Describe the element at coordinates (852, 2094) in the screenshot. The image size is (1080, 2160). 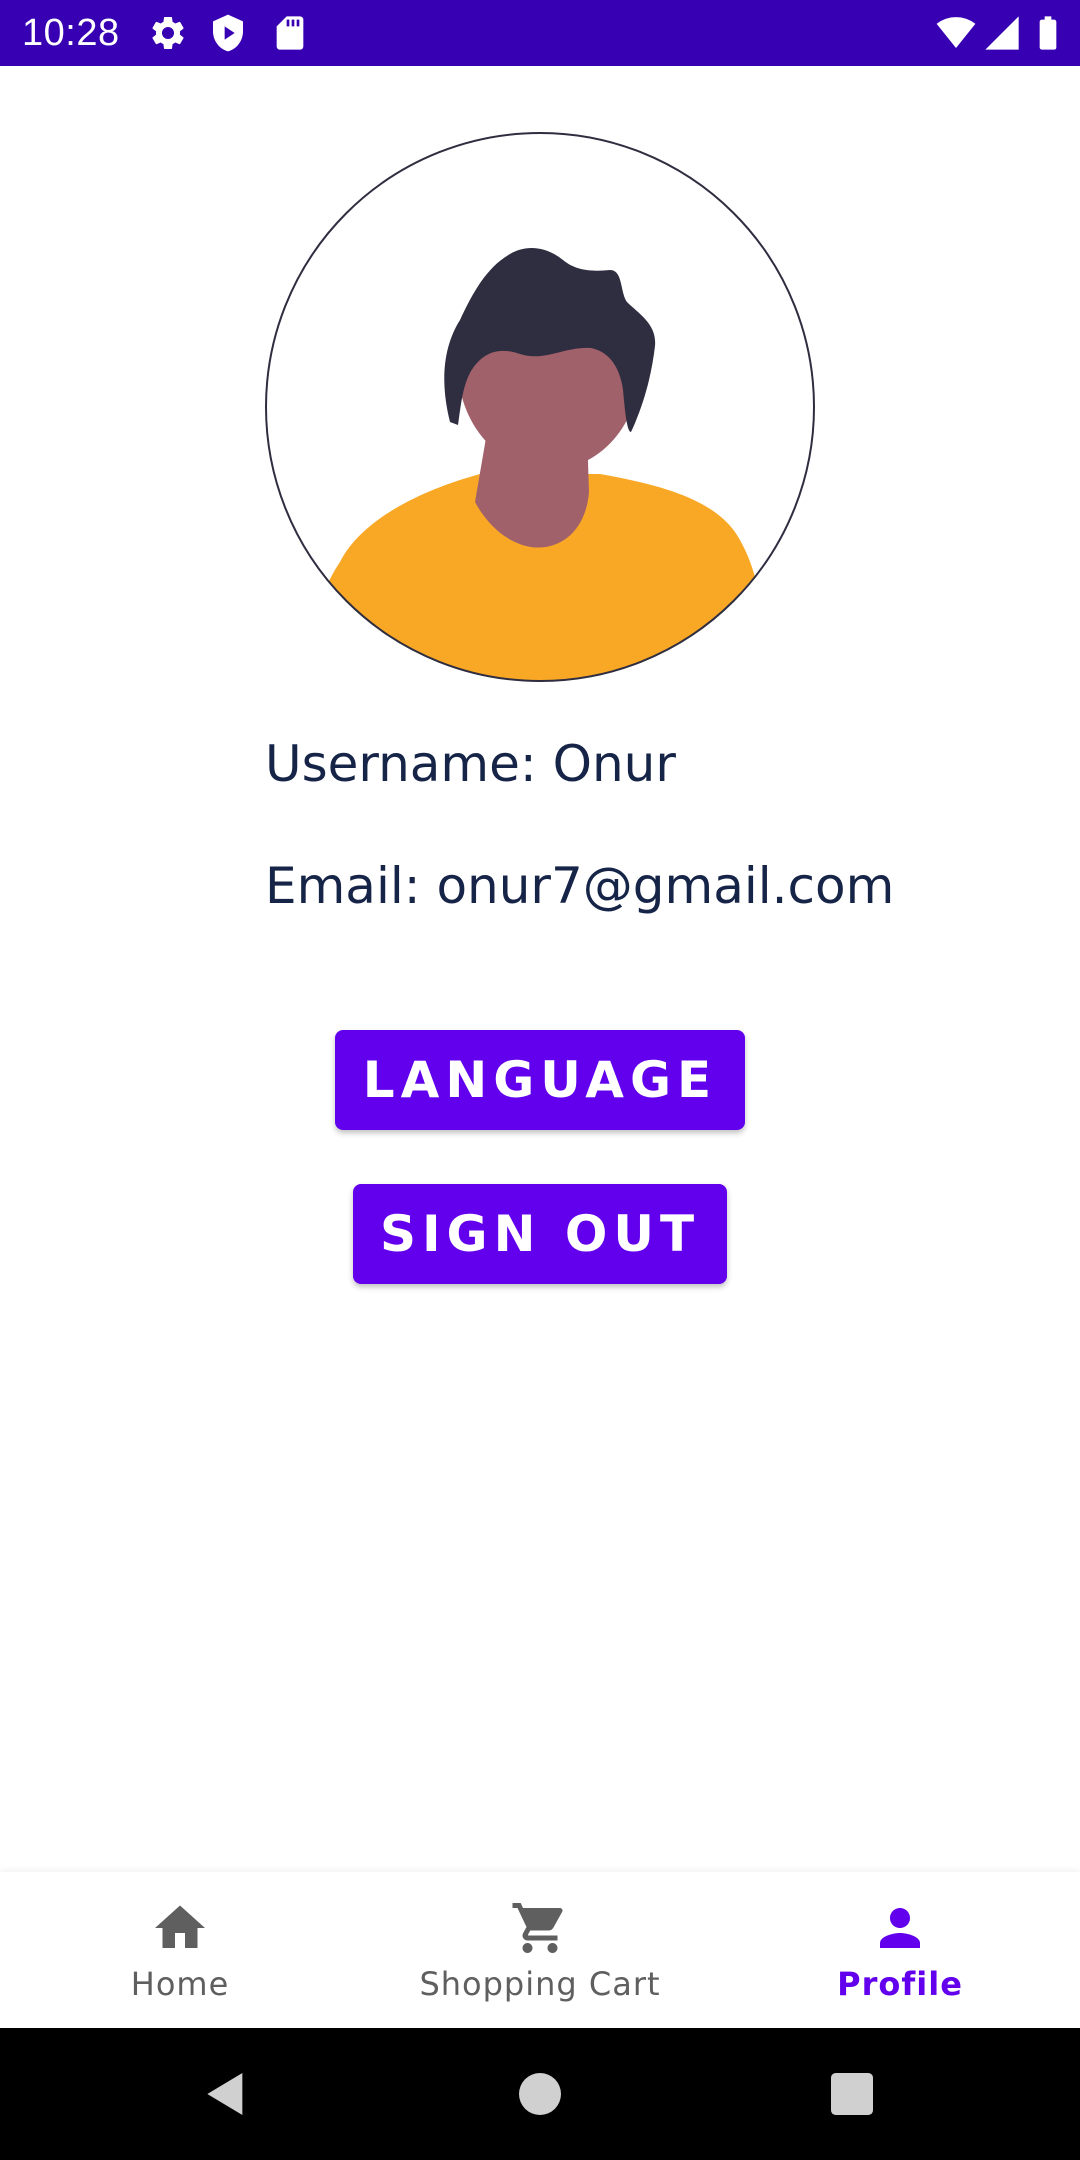
I see `recents-icon` at that location.